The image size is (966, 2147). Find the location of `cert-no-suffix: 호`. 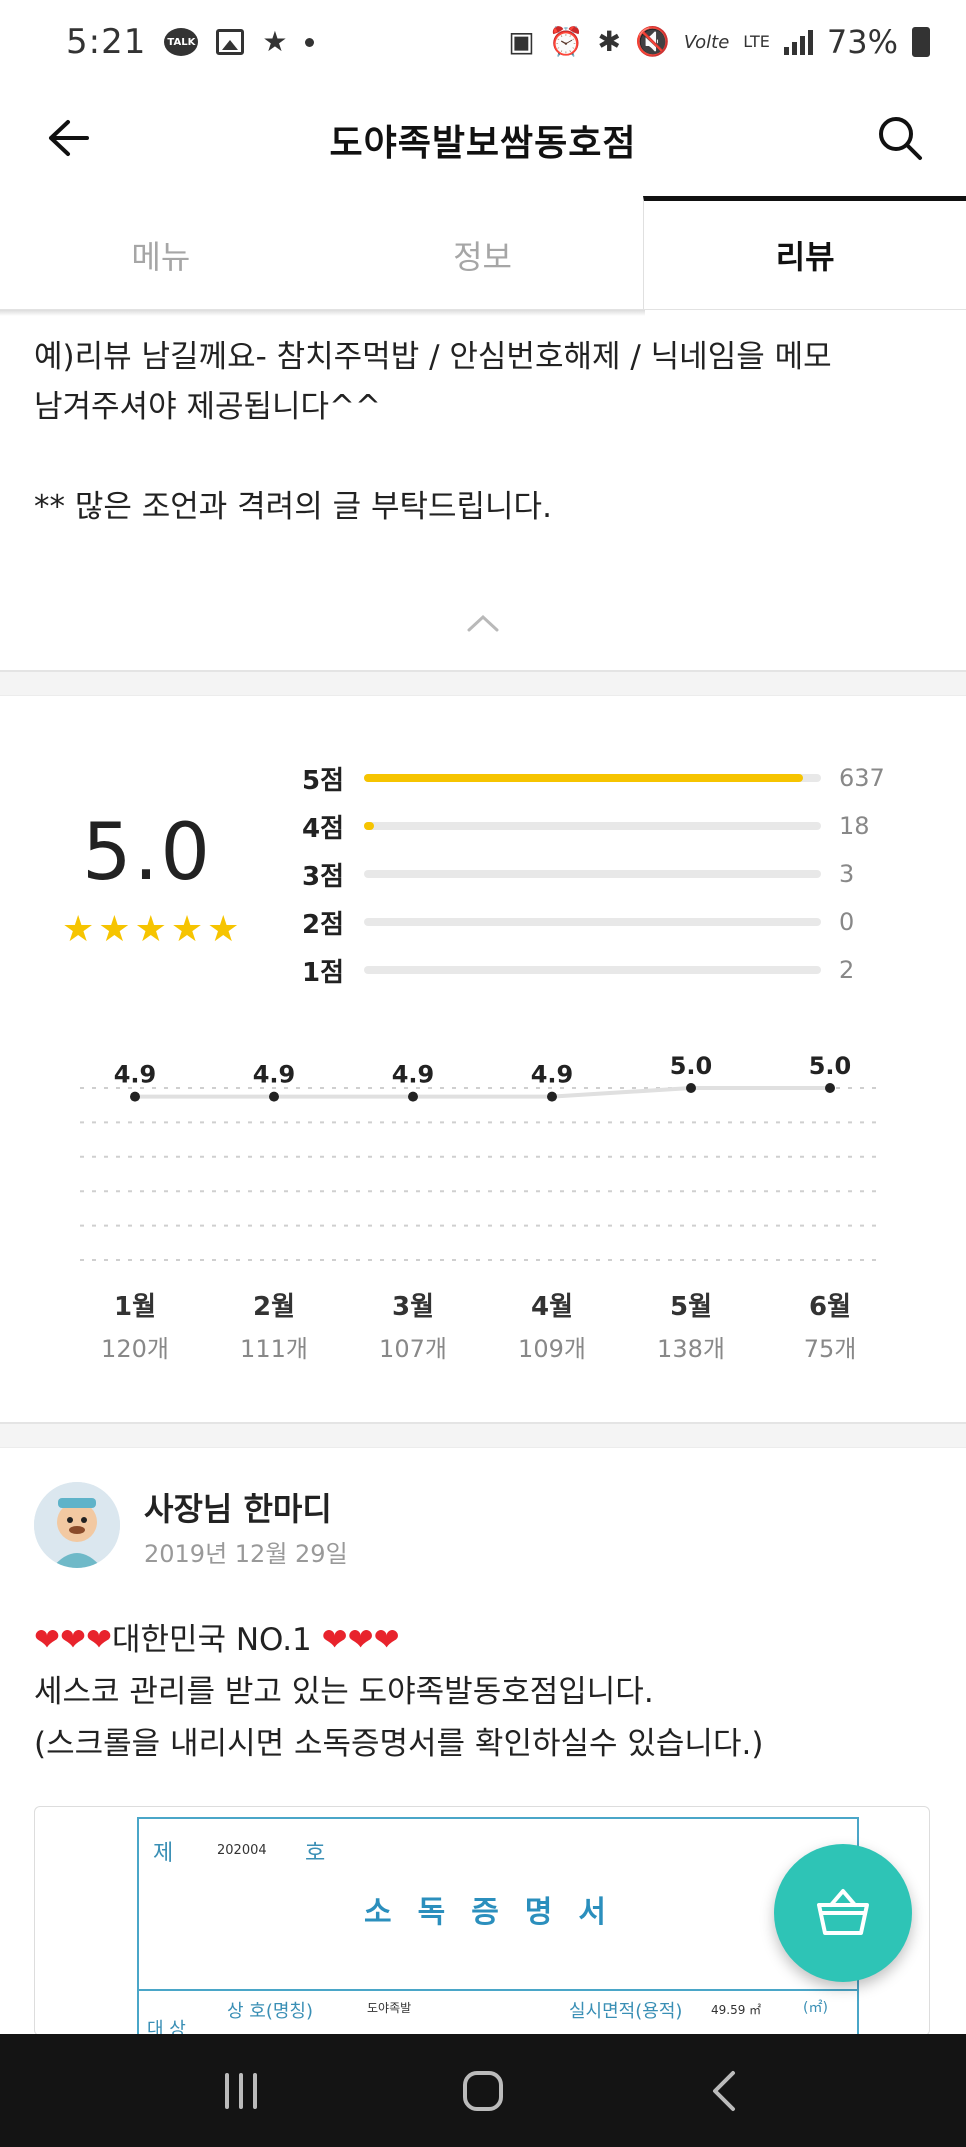

cert-no-suffix: 호 is located at coordinates (315, 1853).